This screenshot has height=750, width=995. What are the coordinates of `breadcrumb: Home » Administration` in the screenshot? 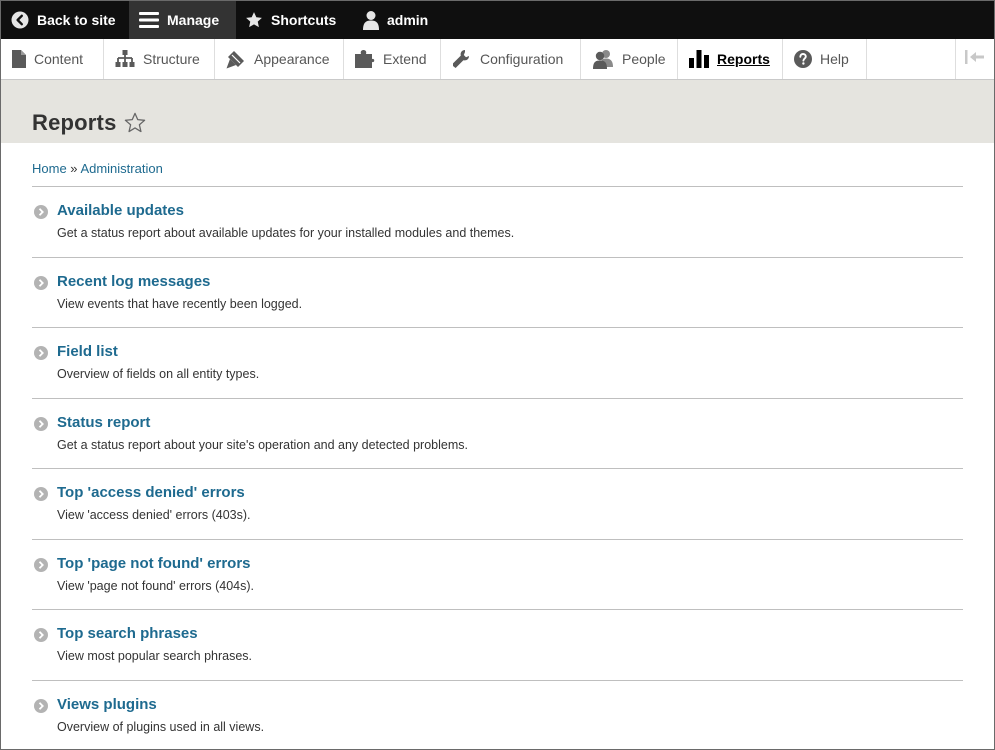 It's located at (97, 168).